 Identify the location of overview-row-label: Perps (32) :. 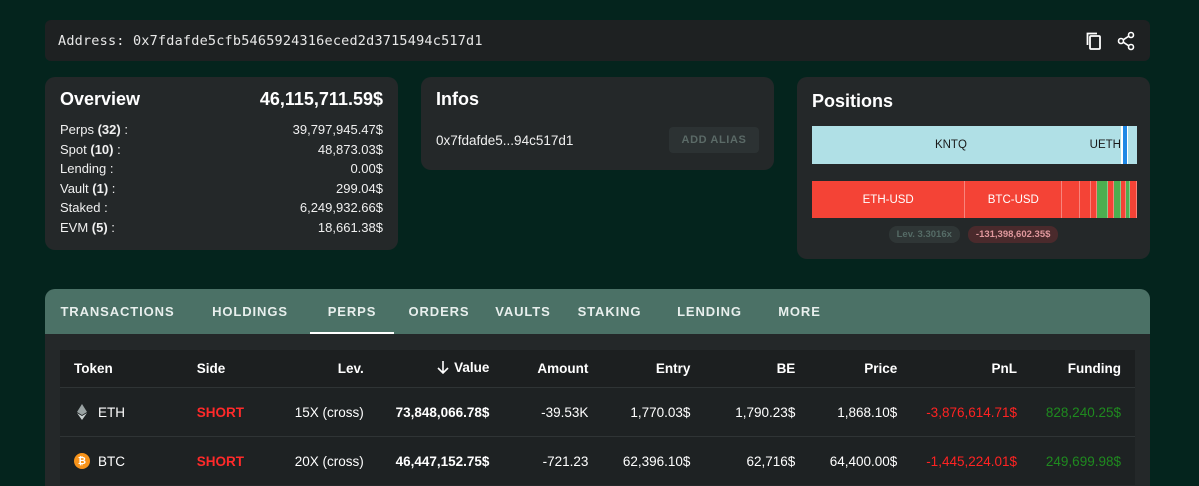
(94, 129).